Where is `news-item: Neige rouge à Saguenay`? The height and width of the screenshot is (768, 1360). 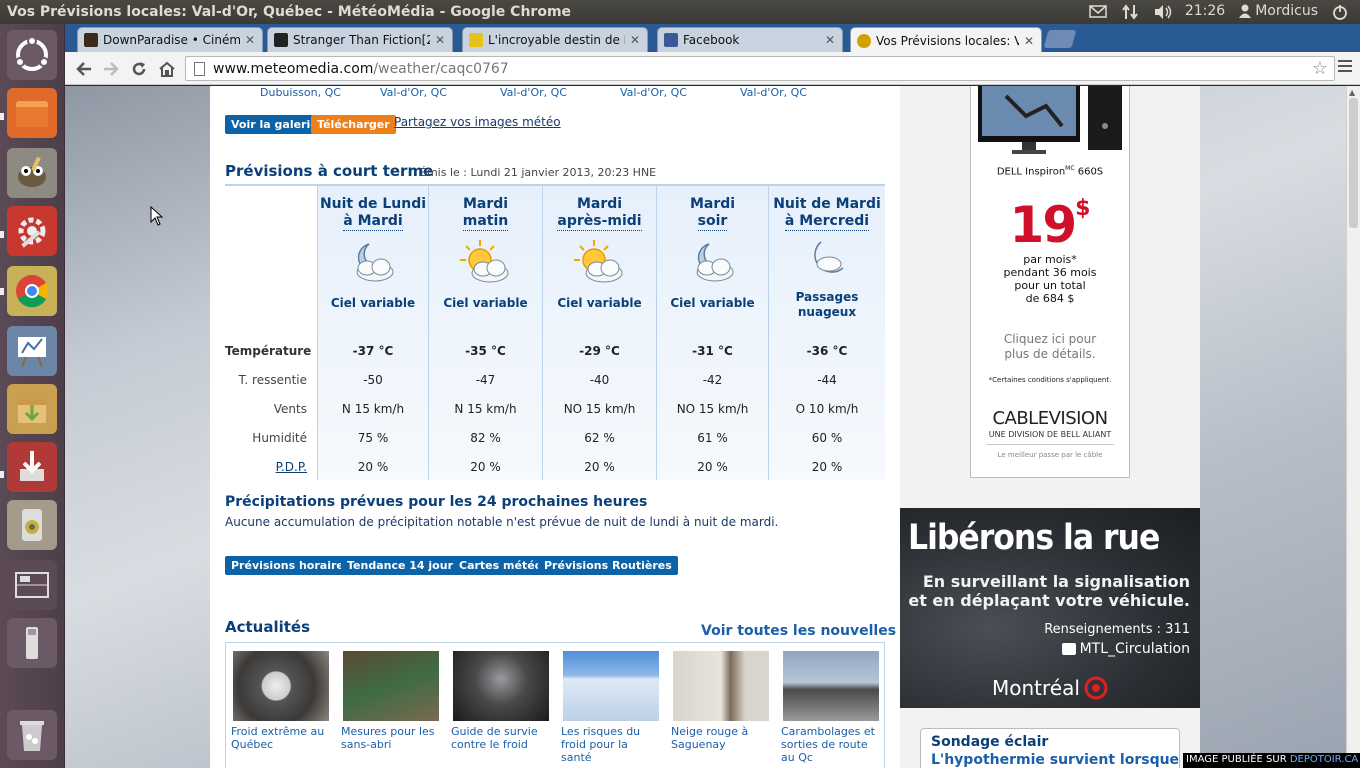 news-item: Neige rouge à Saguenay is located at coordinates (720, 701).